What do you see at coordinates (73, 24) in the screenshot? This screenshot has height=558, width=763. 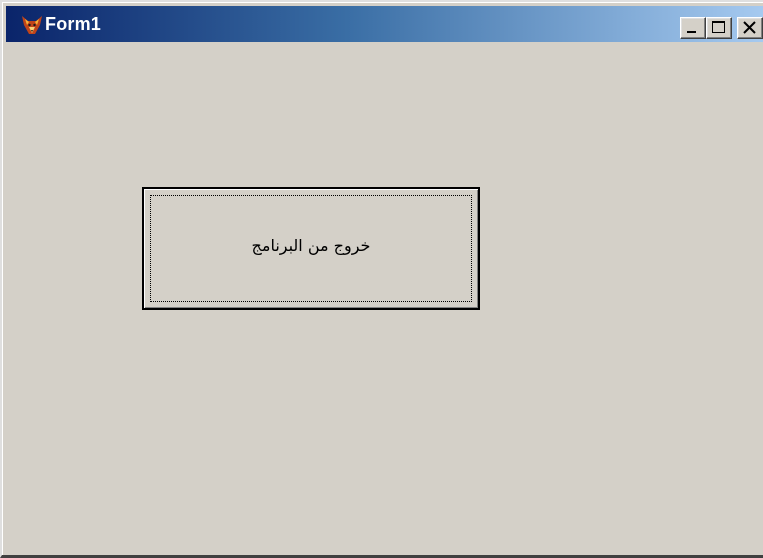 I see `window-title: Form1` at bounding box center [73, 24].